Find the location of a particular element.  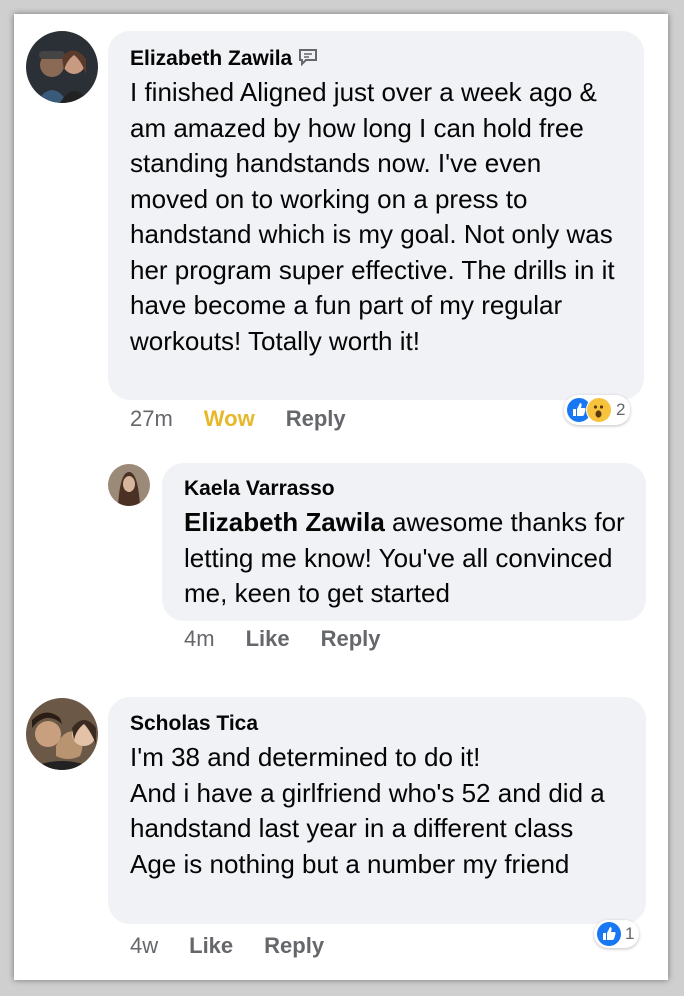

messenger-badge-icon is located at coordinates (308, 59).